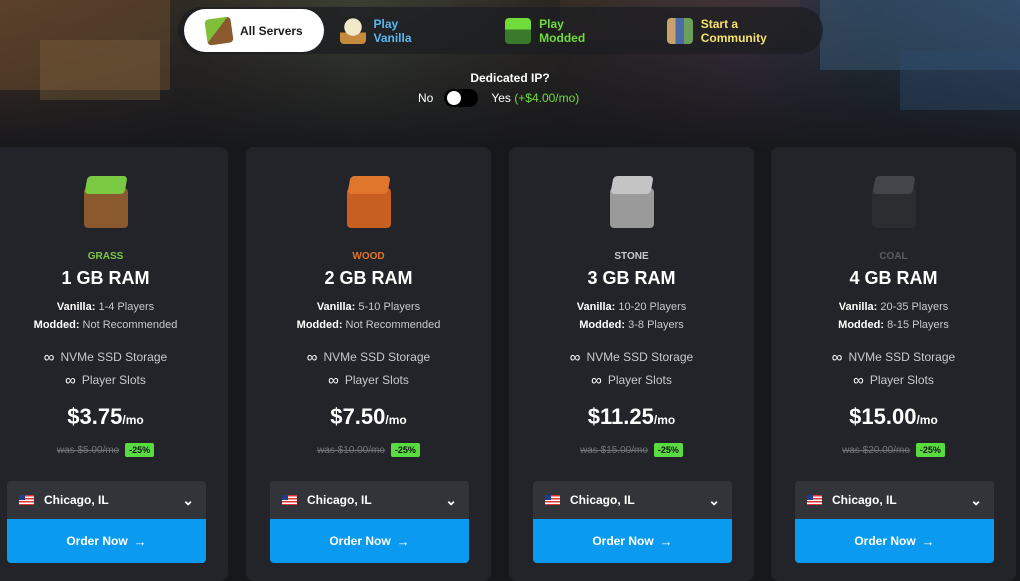 The height and width of the screenshot is (581, 1020). What do you see at coordinates (368, 256) in the screenshot?
I see `tier-label: WOOD` at bounding box center [368, 256].